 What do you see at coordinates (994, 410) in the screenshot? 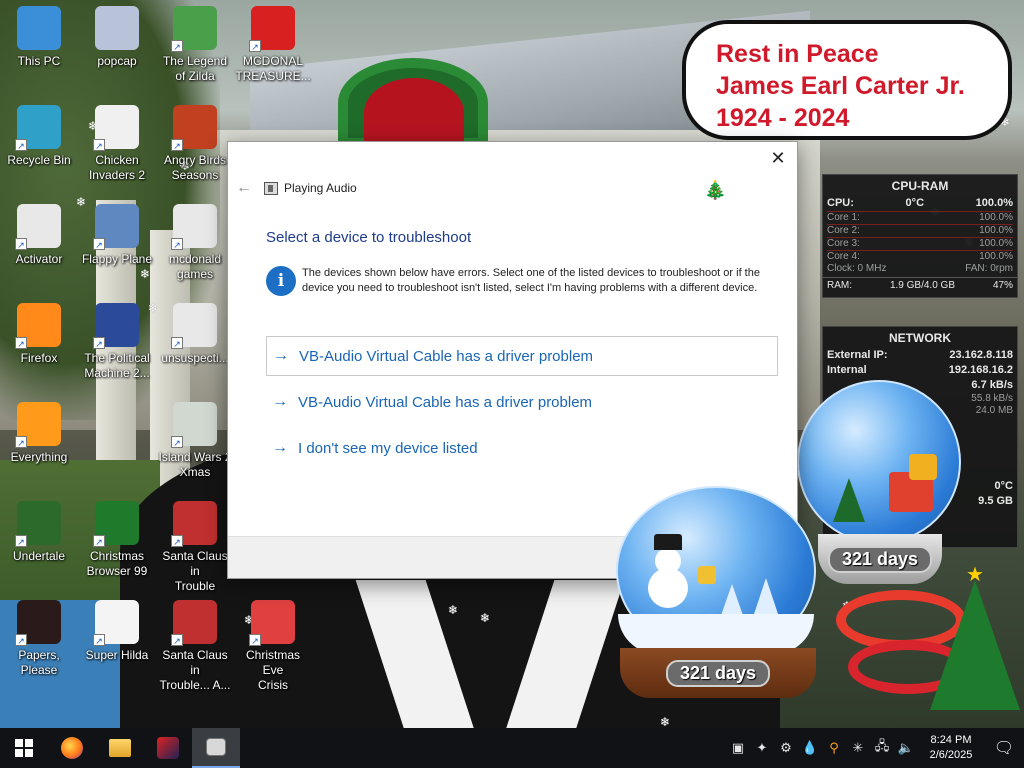
I see `total-transfer: 24.0 MB` at bounding box center [994, 410].